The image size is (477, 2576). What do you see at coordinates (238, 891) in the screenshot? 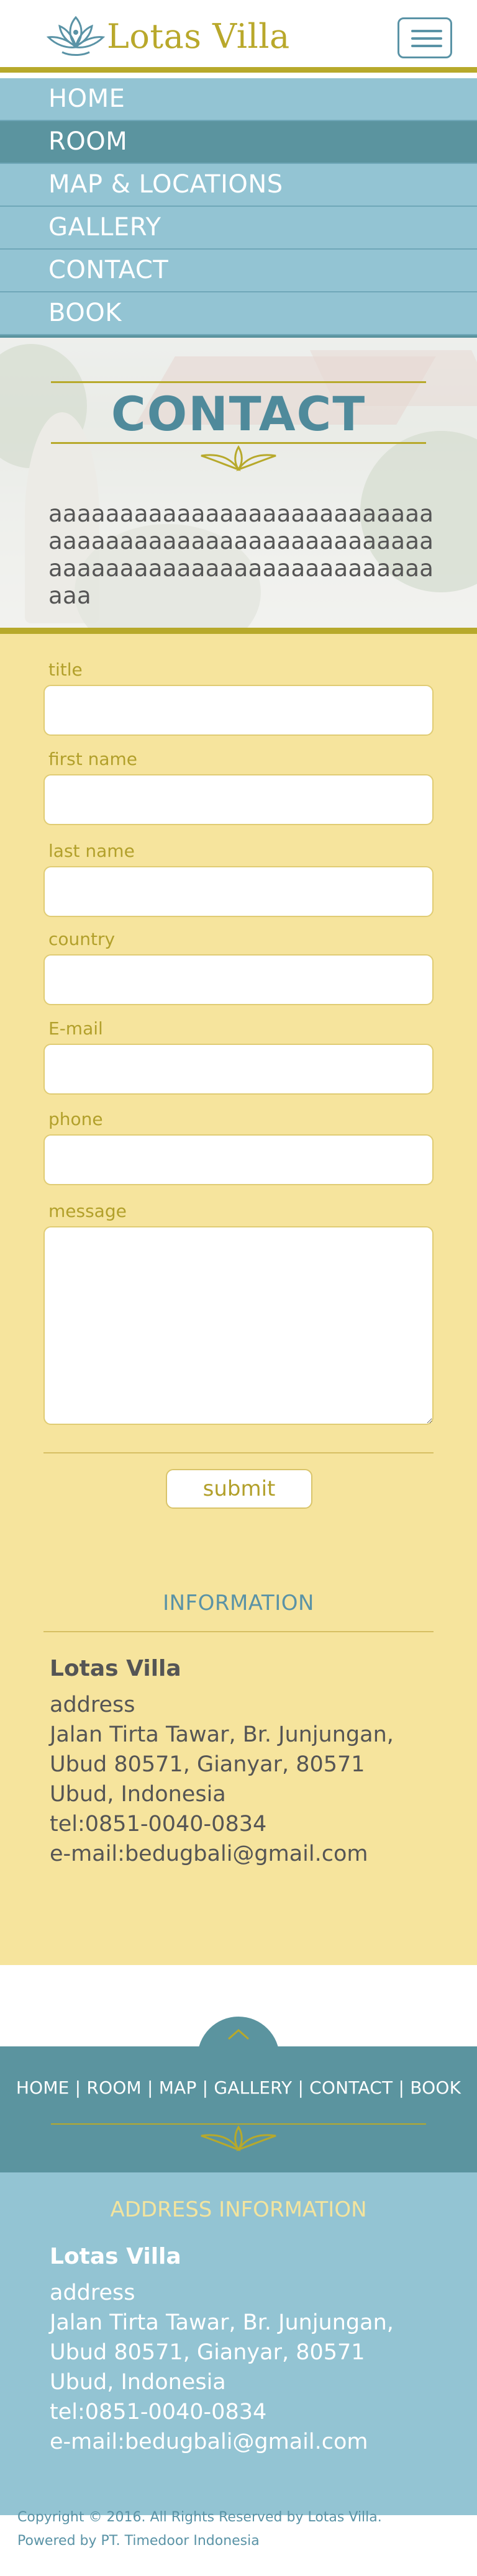
I see `last-name-input` at bounding box center [238, 891].